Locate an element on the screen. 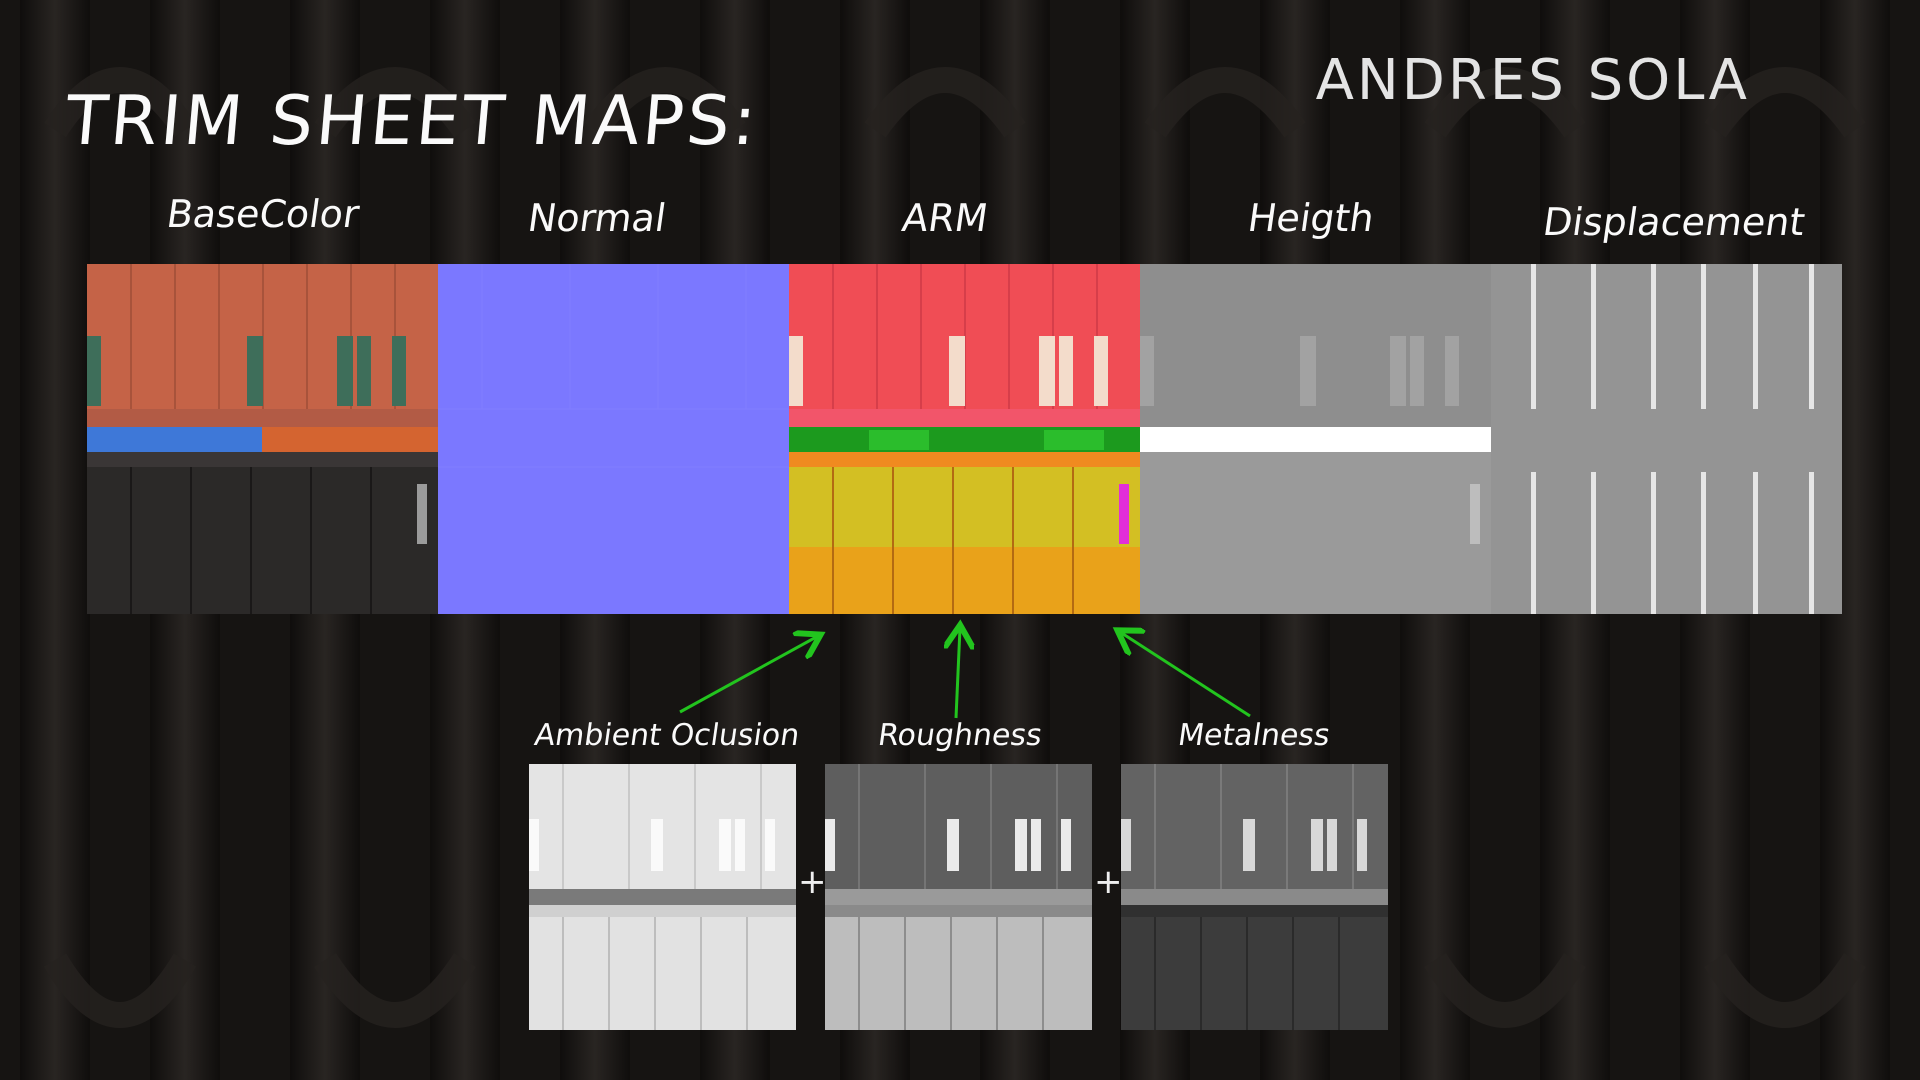 Image resolution: width=1920 pixels, height=1080 pixels. label-heigth: Heigth is located at coordinates (1311, 218).